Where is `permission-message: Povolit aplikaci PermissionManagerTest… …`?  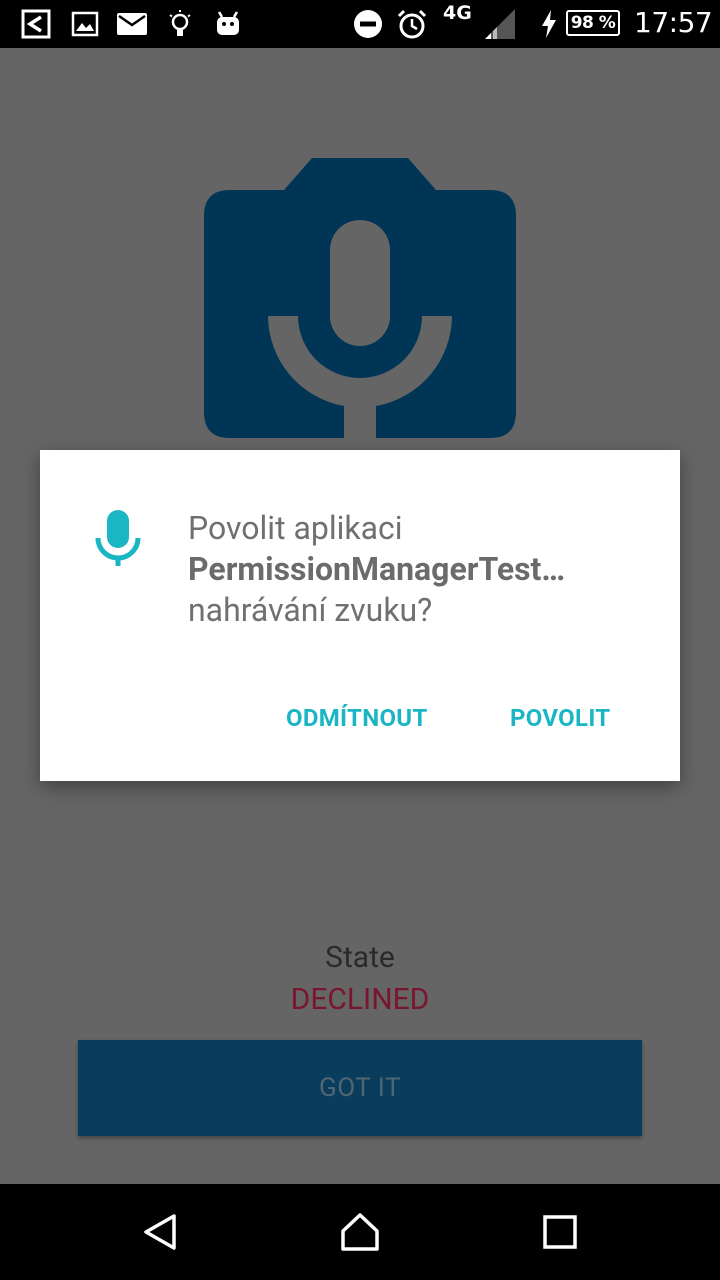 permission-message: Povolit aplikaci PermissionManagerTest… … is located at coordinates (418, 569).